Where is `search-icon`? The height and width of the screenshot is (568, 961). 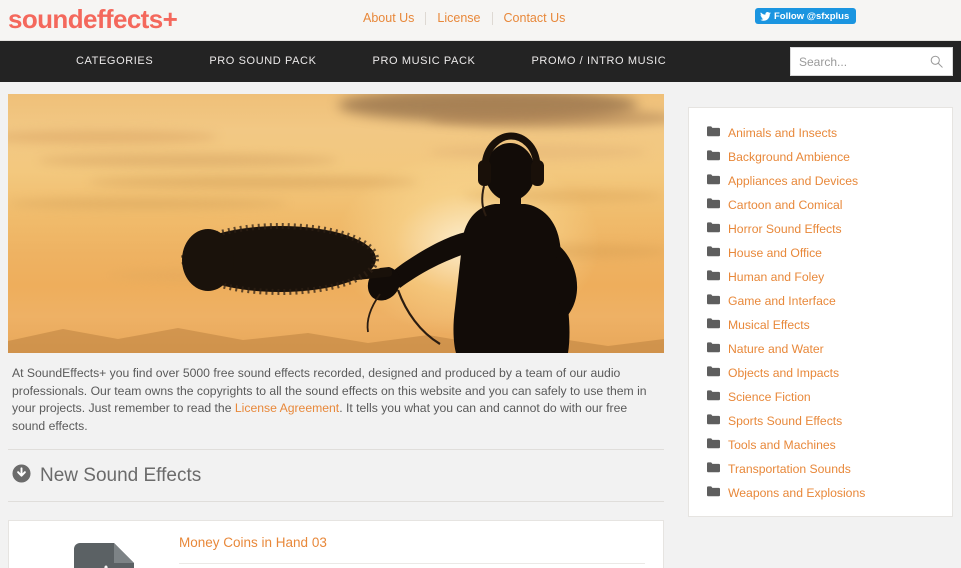 search-icon is located at coordinates (941, 61).